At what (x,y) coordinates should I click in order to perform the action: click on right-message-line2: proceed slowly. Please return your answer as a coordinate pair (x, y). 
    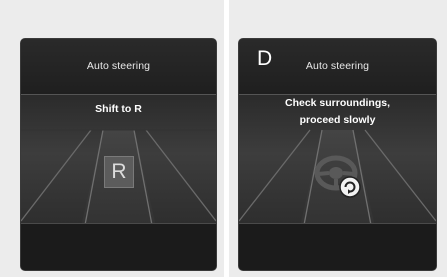
    Looking at the image, I should click on (337, 120).